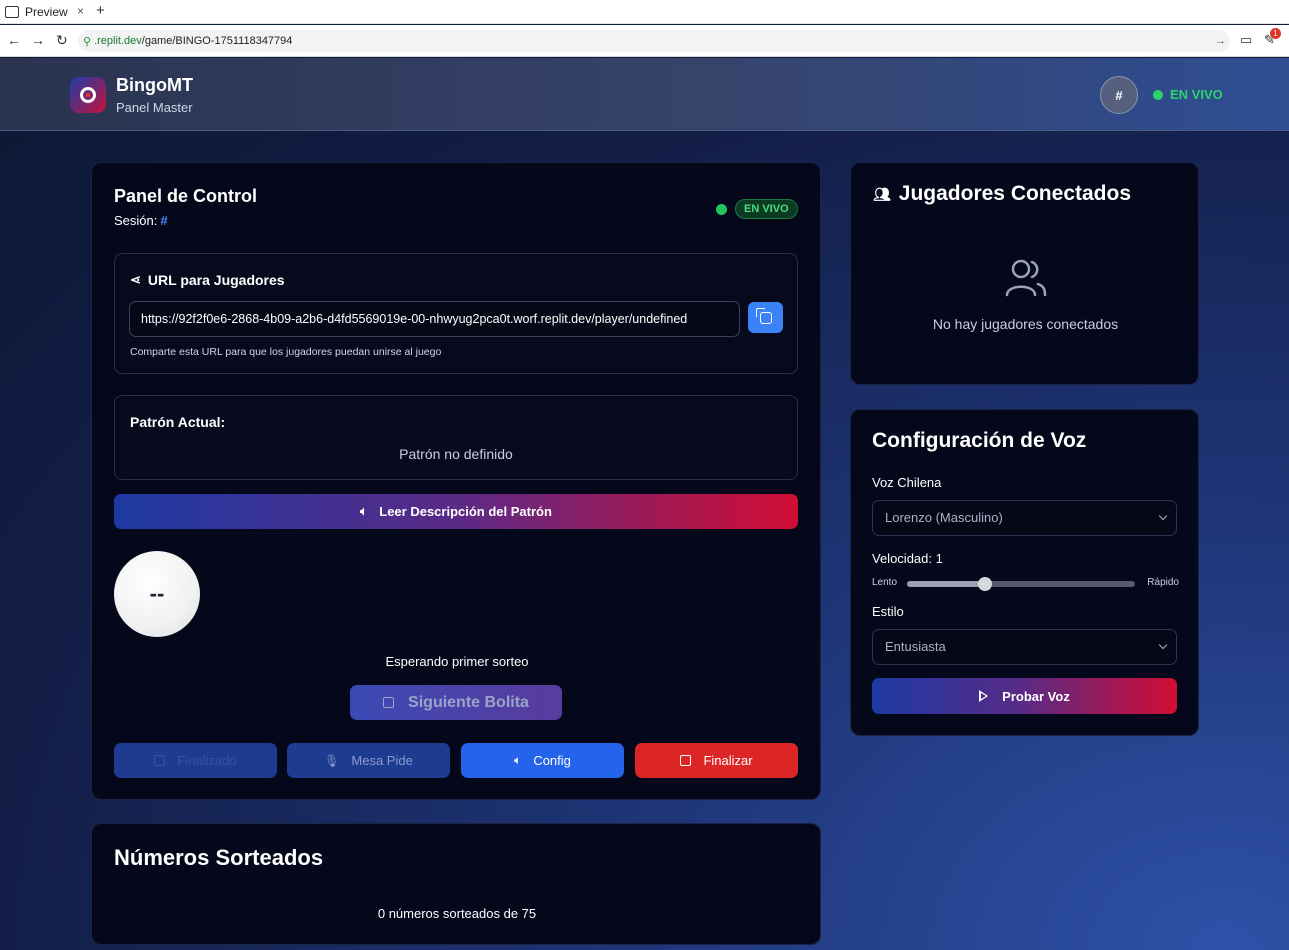  I want to click on player-url-title: ⋖ URL para Jugadores, so click(207, 280).